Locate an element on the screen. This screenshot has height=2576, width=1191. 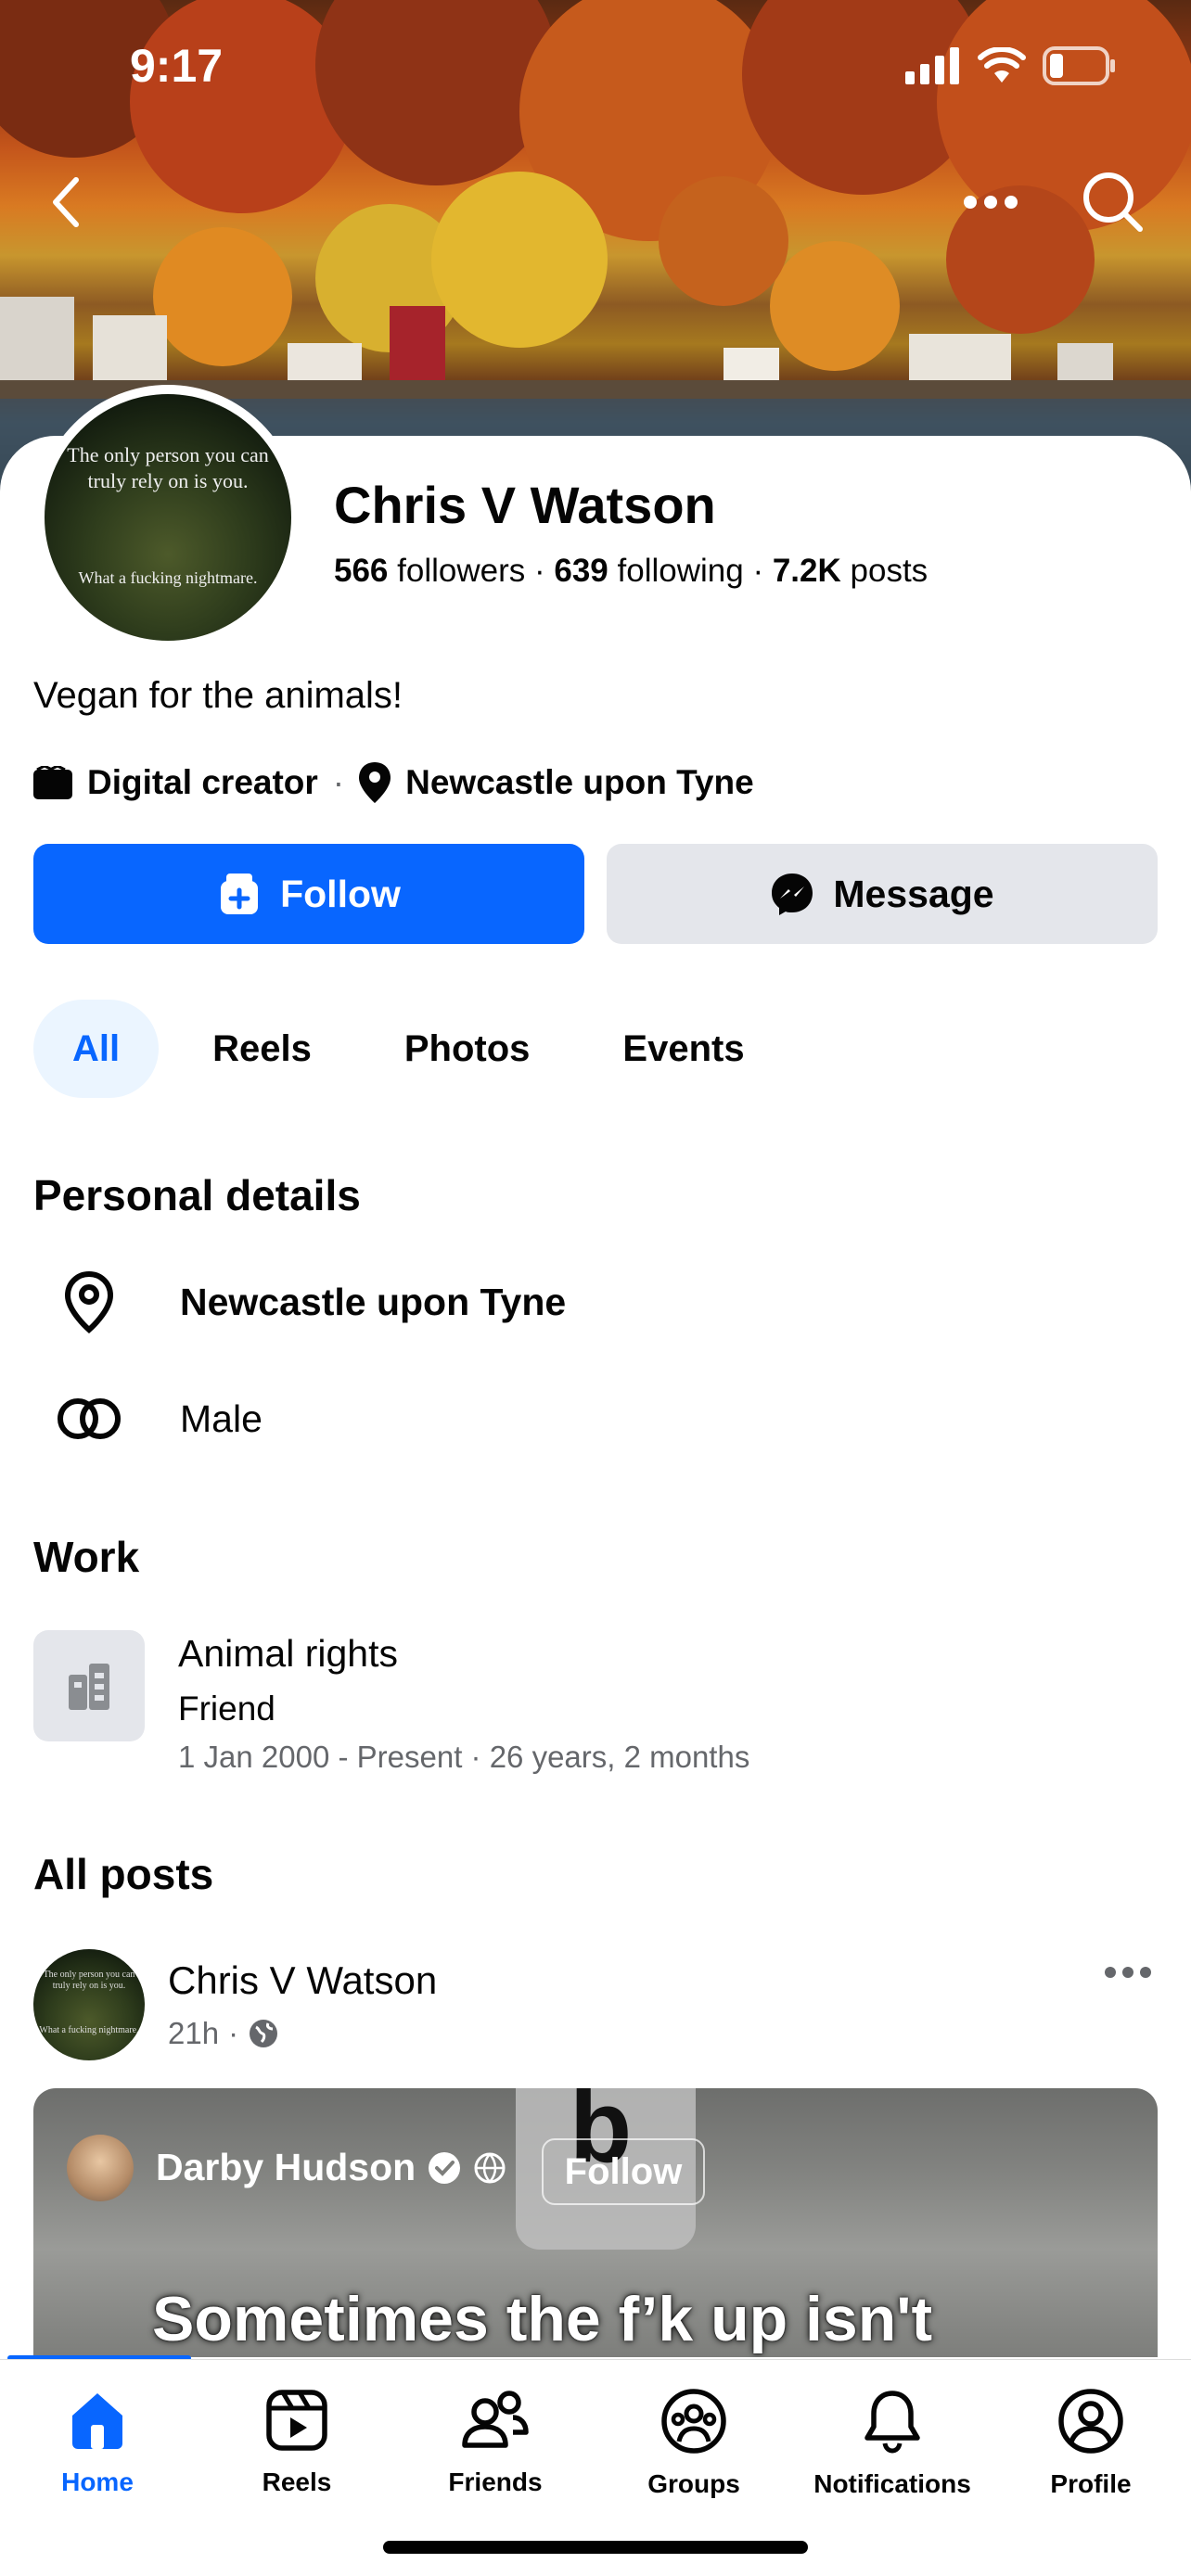
detail-location-text: Newcastle upon Tyne is located at coordinates (373, 1303).